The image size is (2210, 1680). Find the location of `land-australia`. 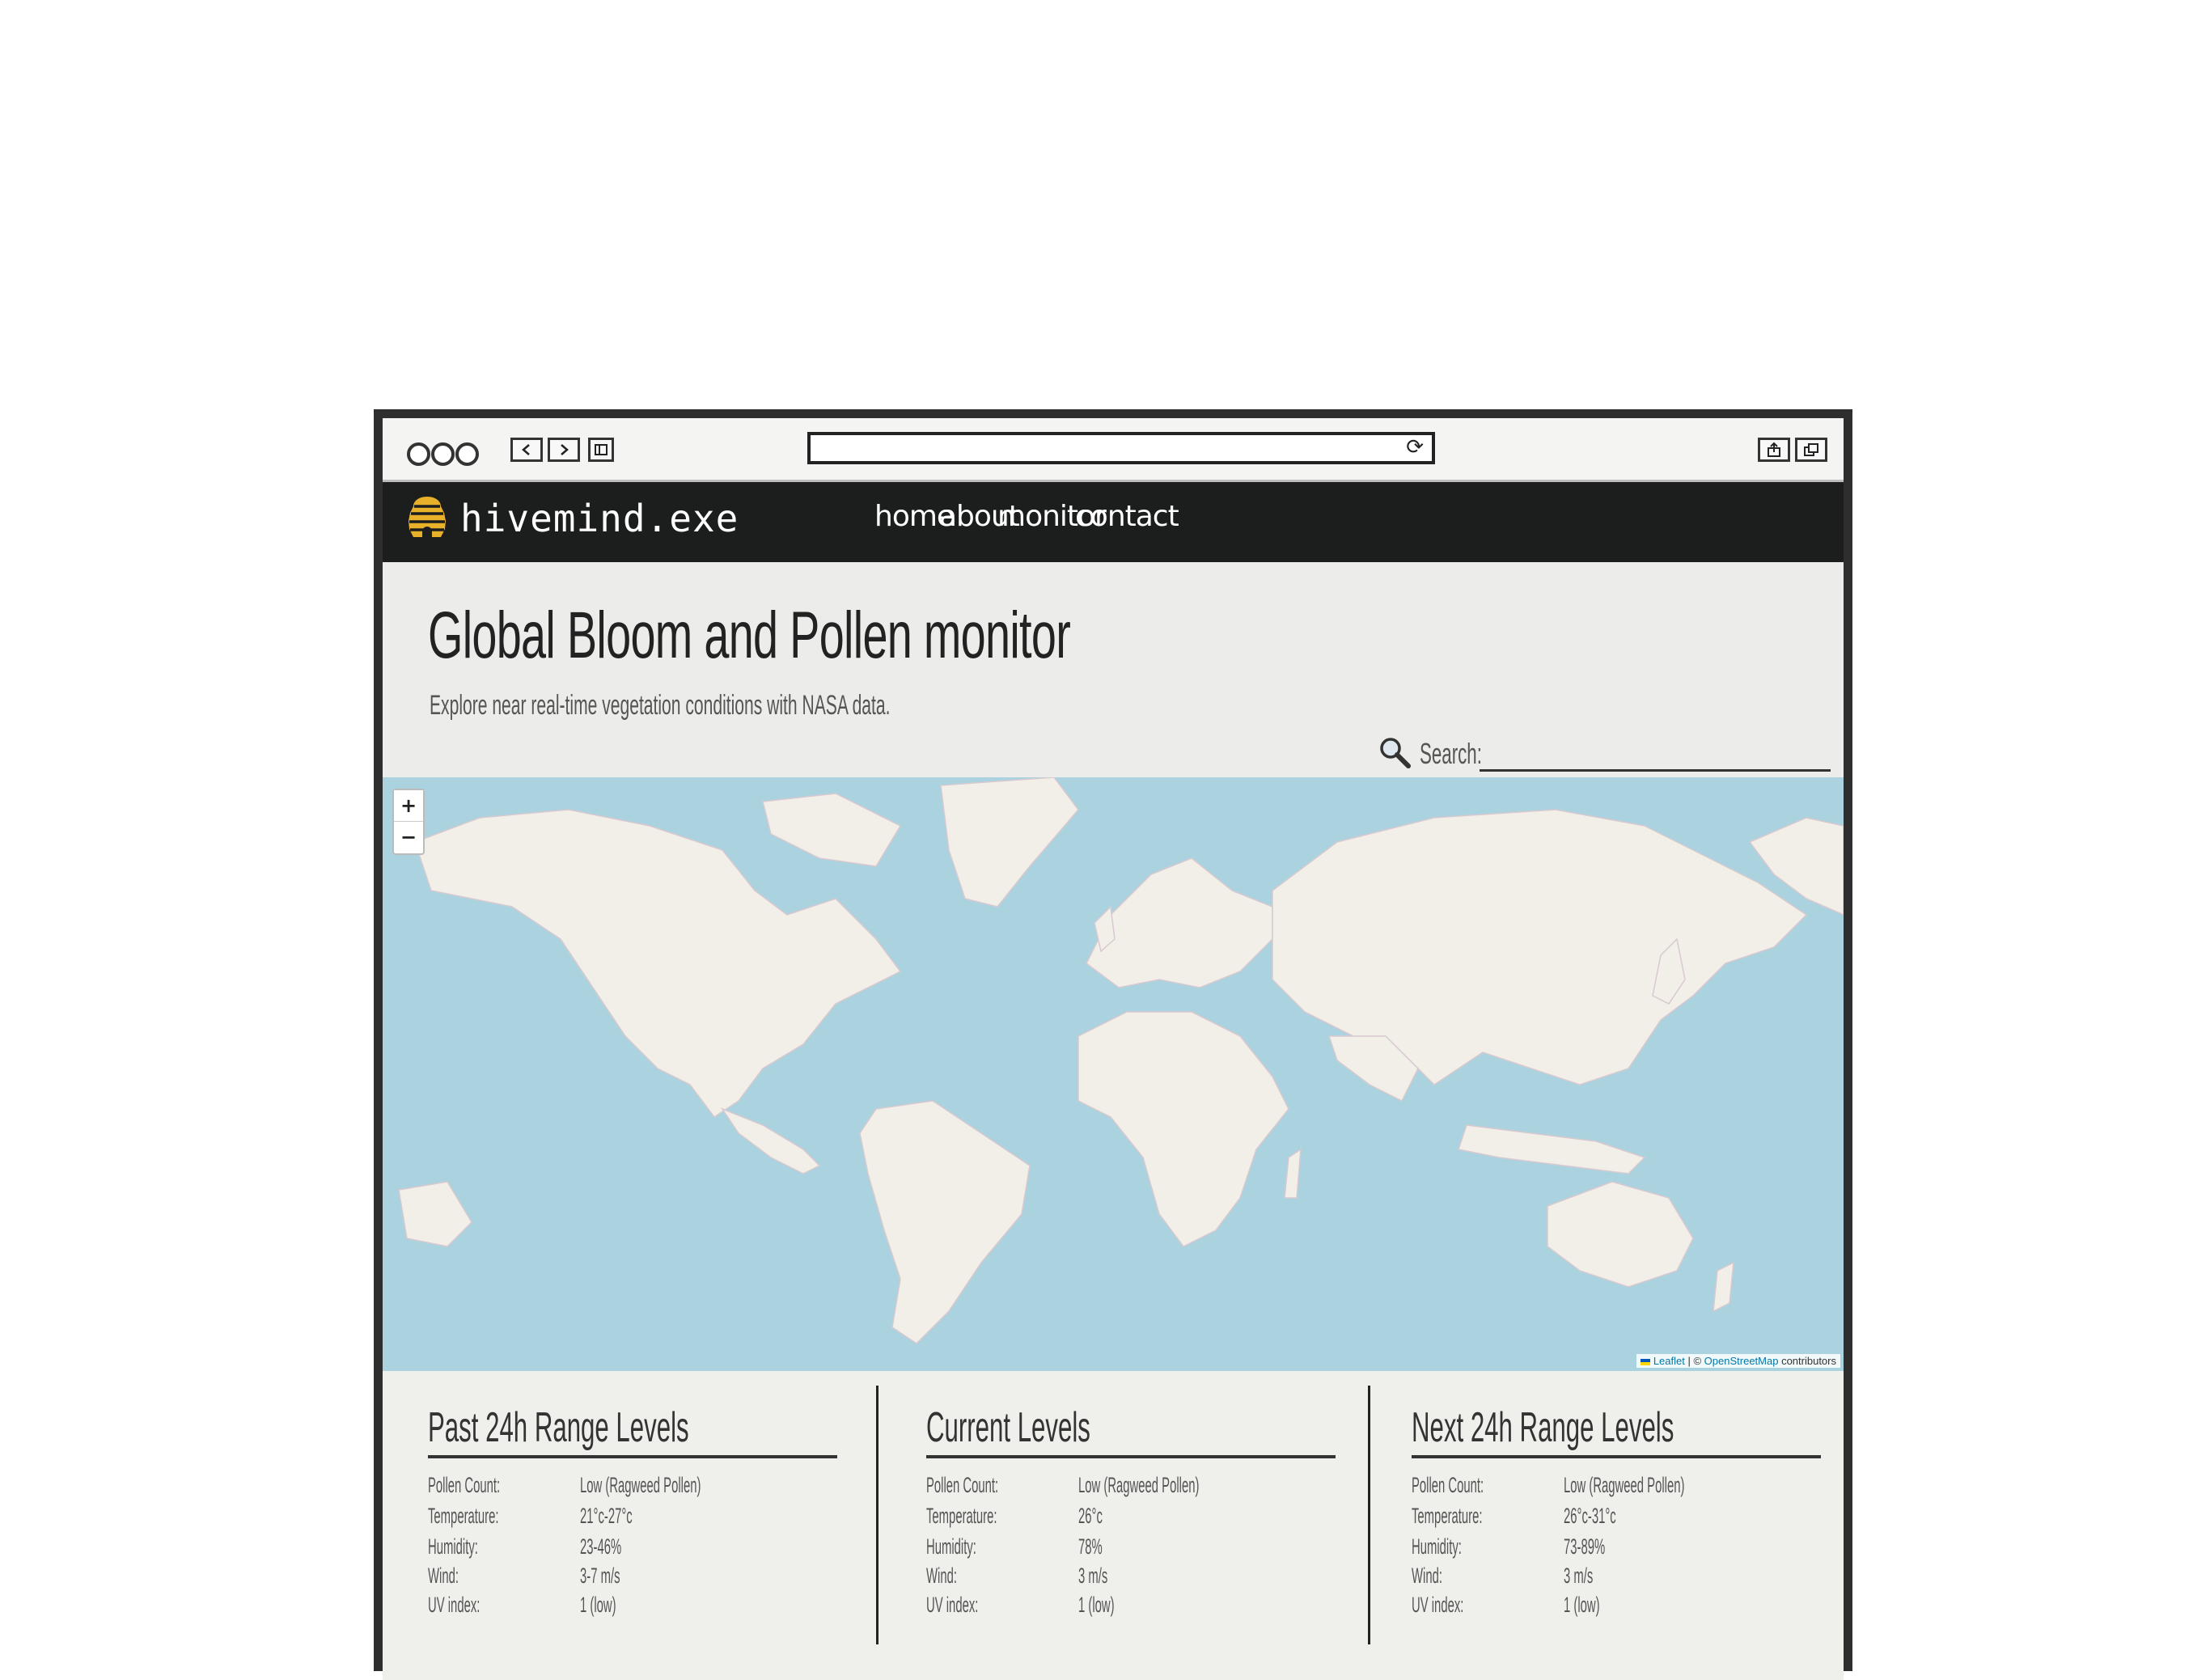

land-australia is located at coordinates (1620, 1234).